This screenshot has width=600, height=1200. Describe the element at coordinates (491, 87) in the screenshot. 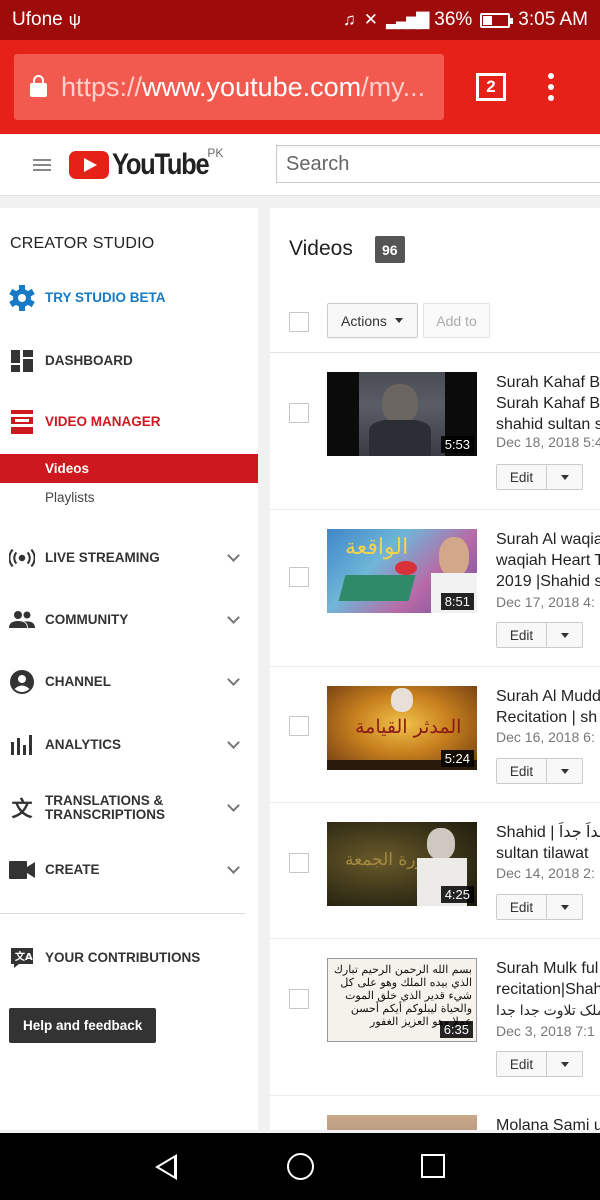

I see `tab-switcher-button: 2` at that location.